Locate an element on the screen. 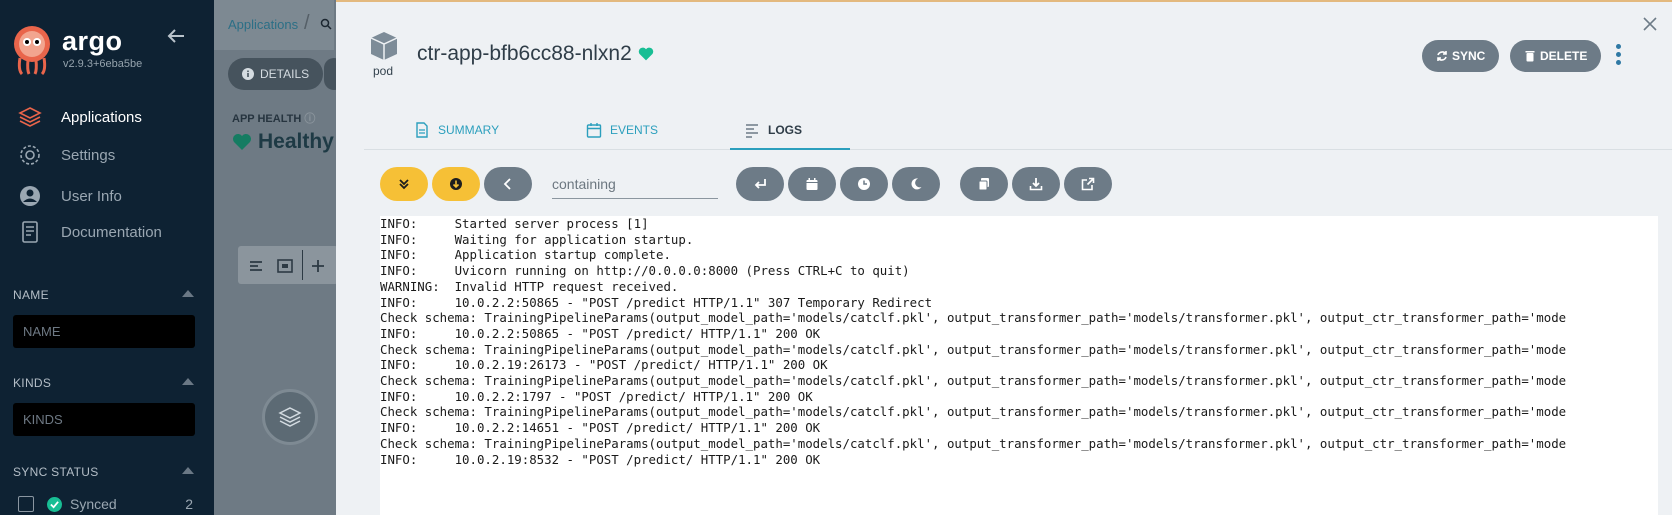 The image size is (1672, 515). sync-label: SYNC is located at coordinates (1469, 56).